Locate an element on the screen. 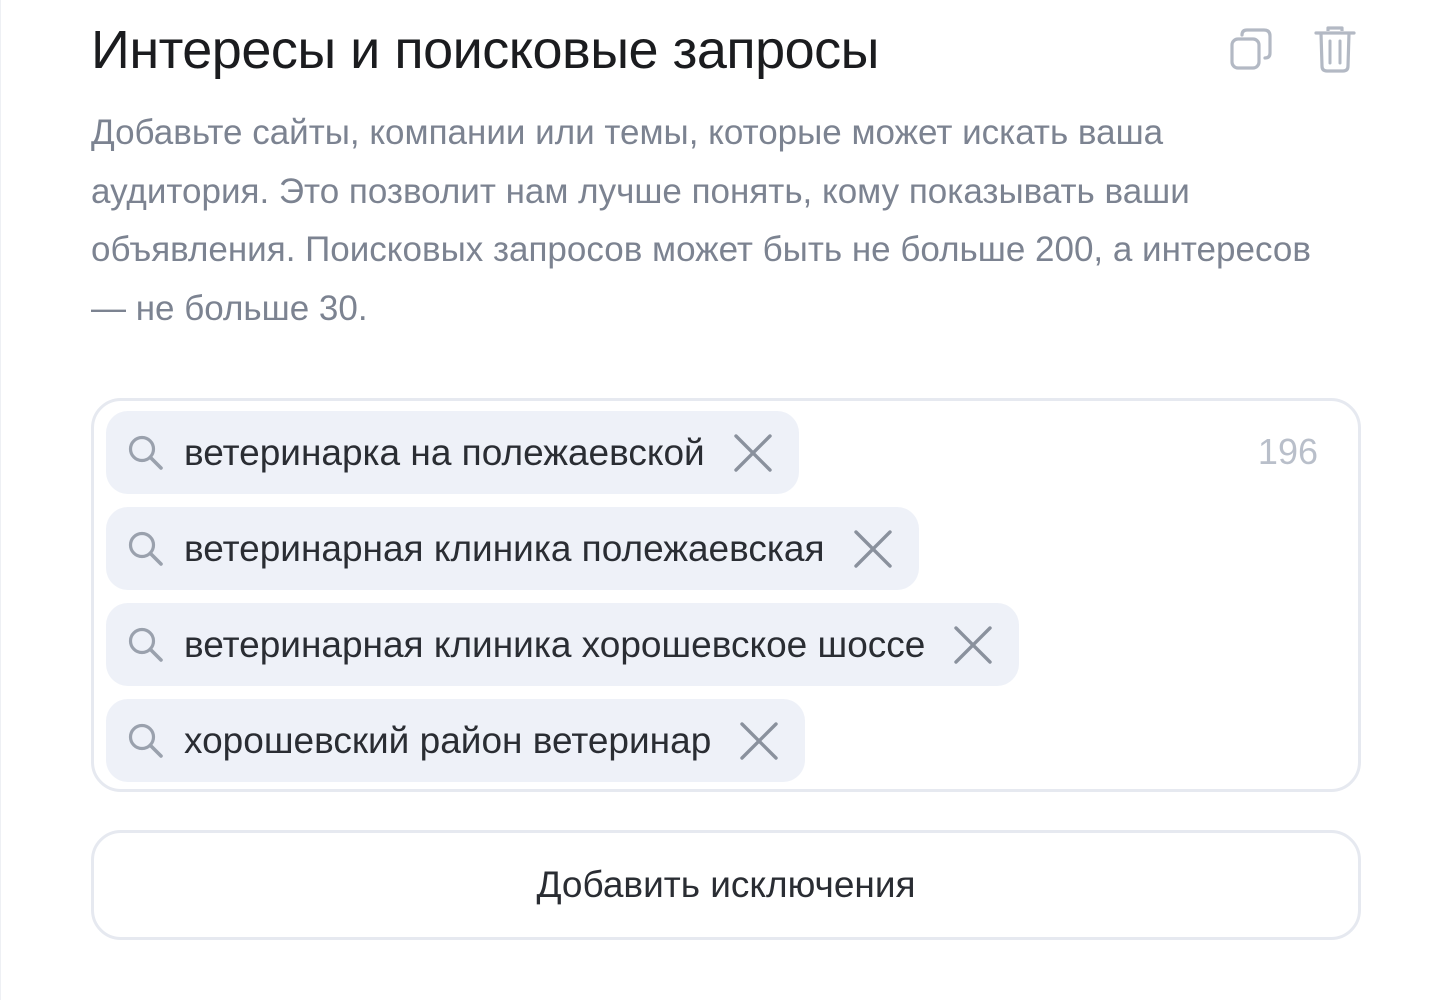 The width and height of the screenshot is (1454, 1000). query-chip: ветеринарка на полежаевской is located at coordinates (452, 452).